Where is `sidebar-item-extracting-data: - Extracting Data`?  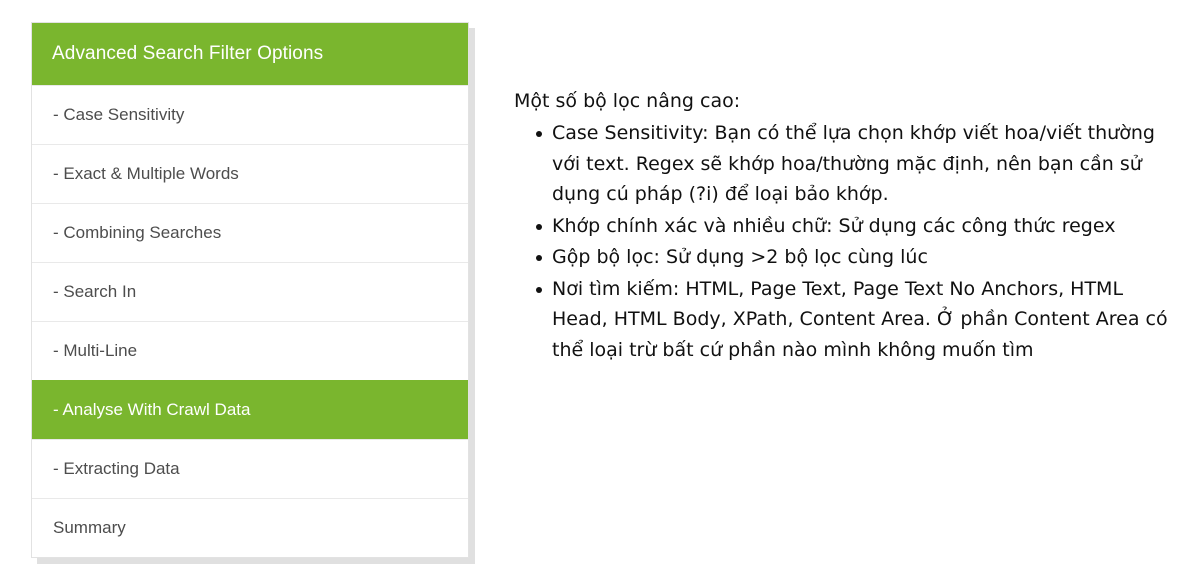 sidebar-item-extracting-data: - Extracting Data is located at coordinates (250, 468).